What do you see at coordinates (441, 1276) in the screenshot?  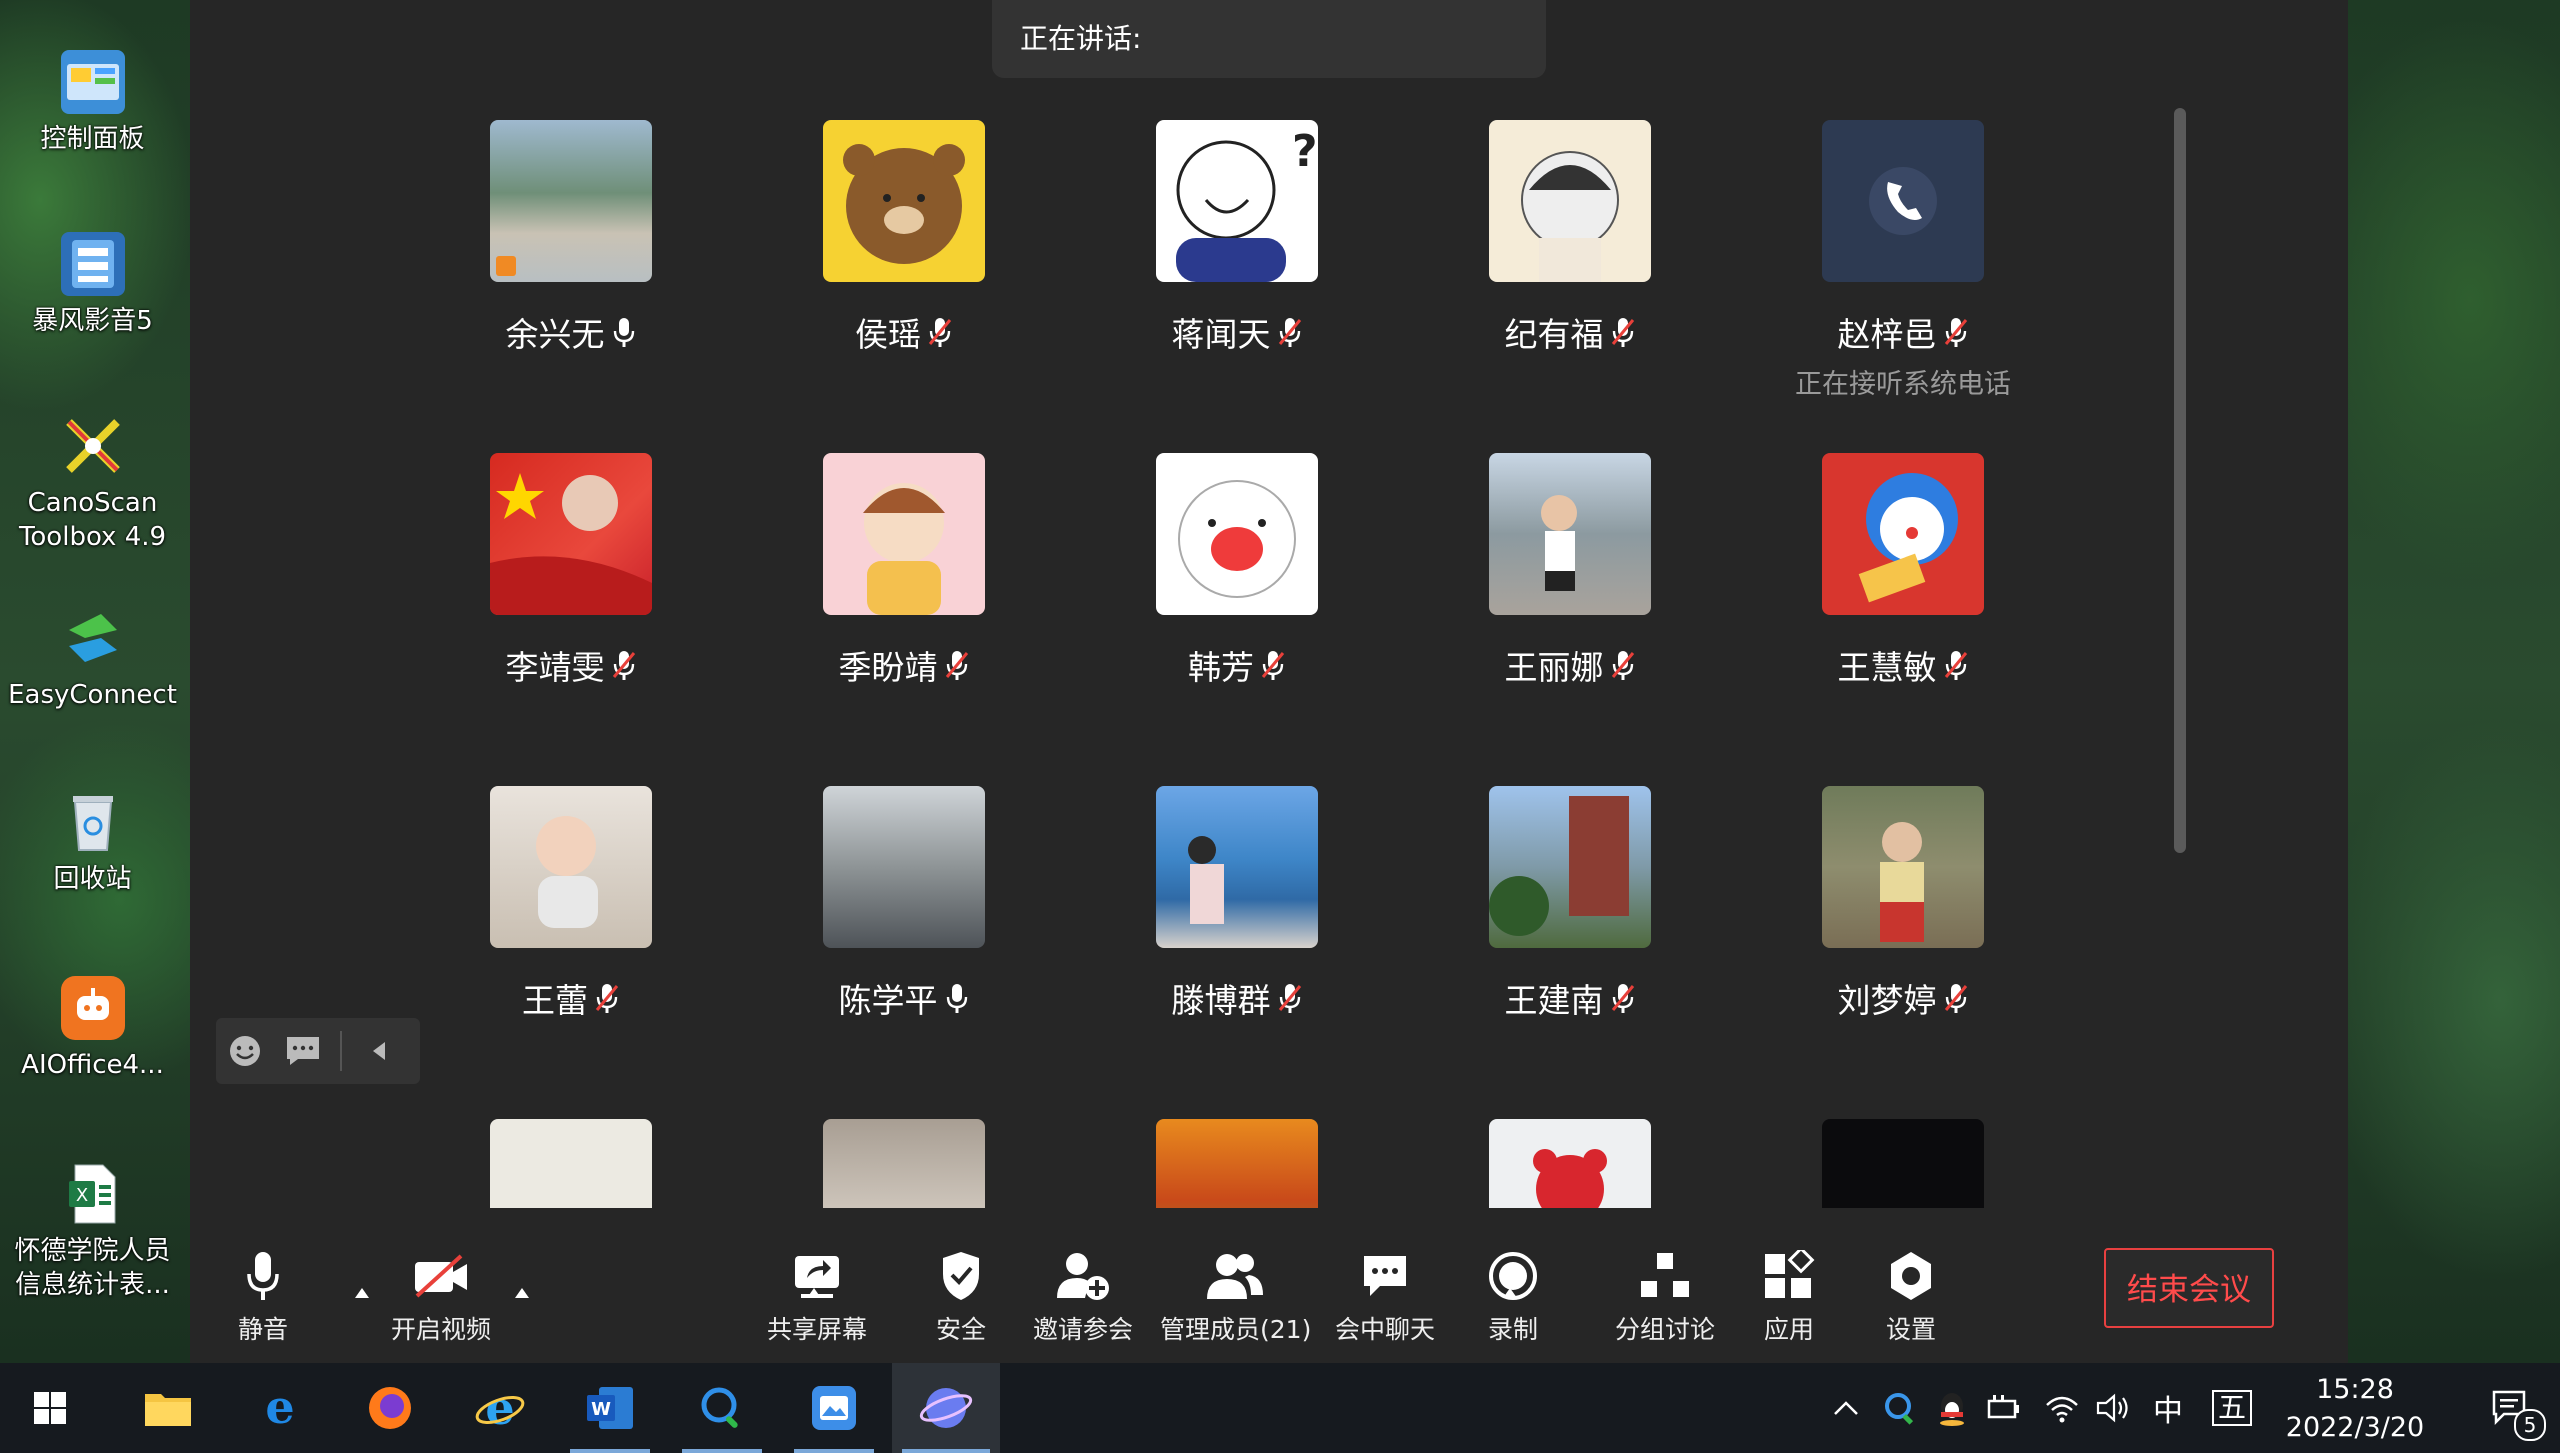 I see `video-off-icon` at bounding box center [441, 1276].